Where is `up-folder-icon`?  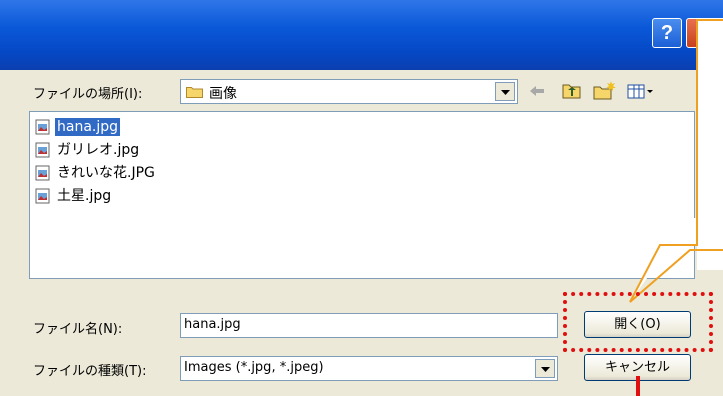
up-folder-icon is located at coordinates (571, 91).